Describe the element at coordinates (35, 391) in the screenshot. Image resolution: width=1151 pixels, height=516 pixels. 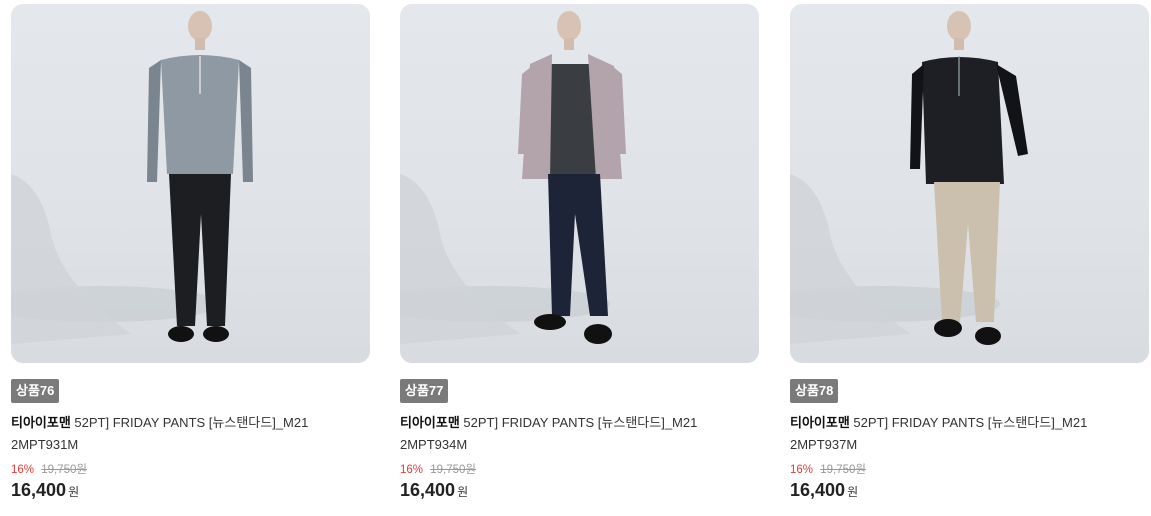
I see `product-badge: 상품76` at that location.